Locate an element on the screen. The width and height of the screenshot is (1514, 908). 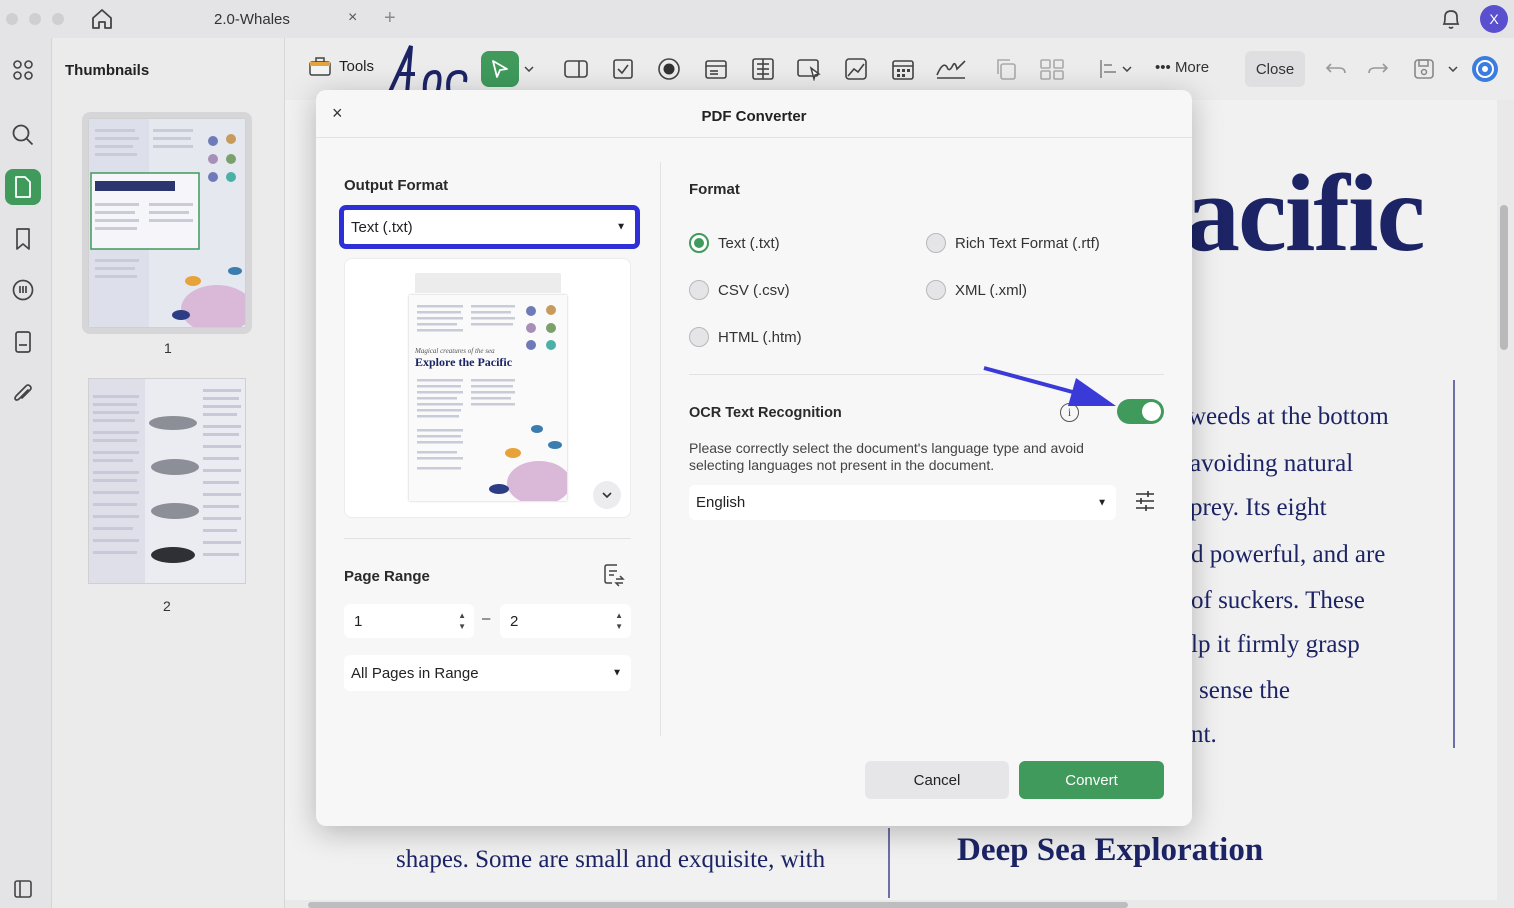
reading-mode-icon is located at coordinates (576, 69).